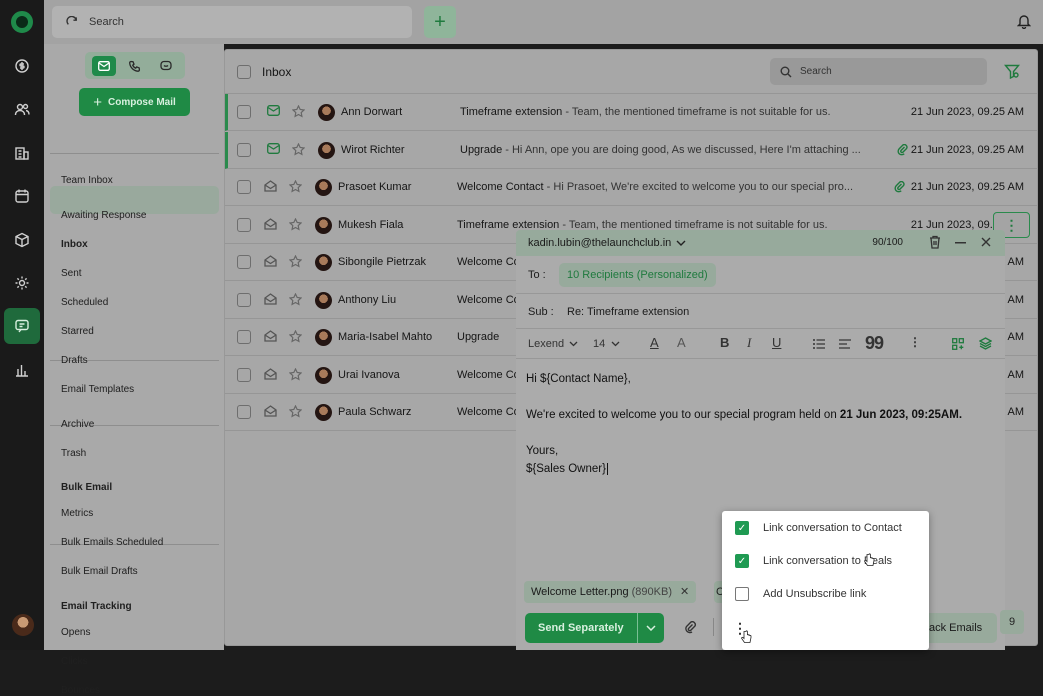 This screenshot has height=696, width=1043. Describe the element at coordinates (1012, 71) in the screenshot. I see `filter-icon` at that location.